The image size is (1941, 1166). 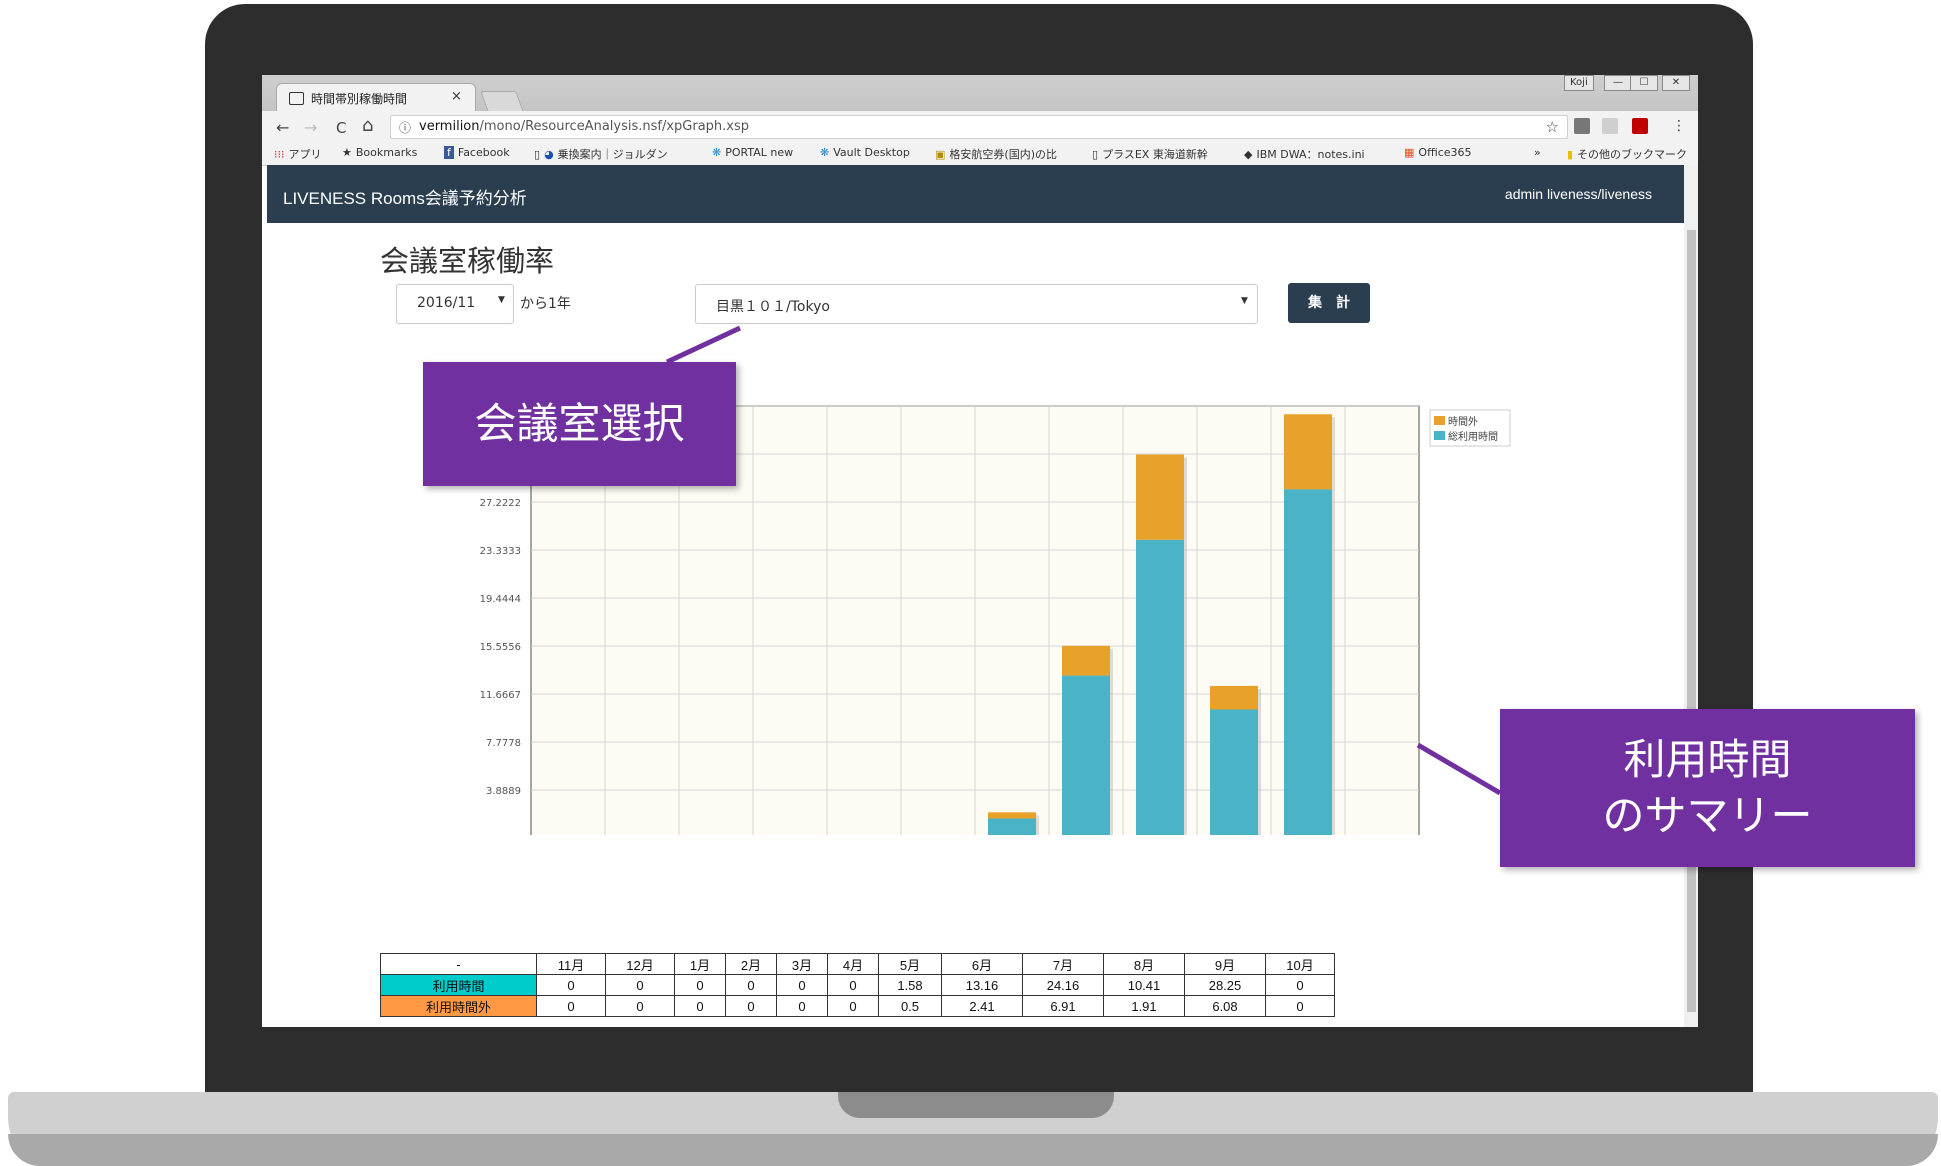 I want to click on legend-swatch-usage, so click(x=1439, y=435).